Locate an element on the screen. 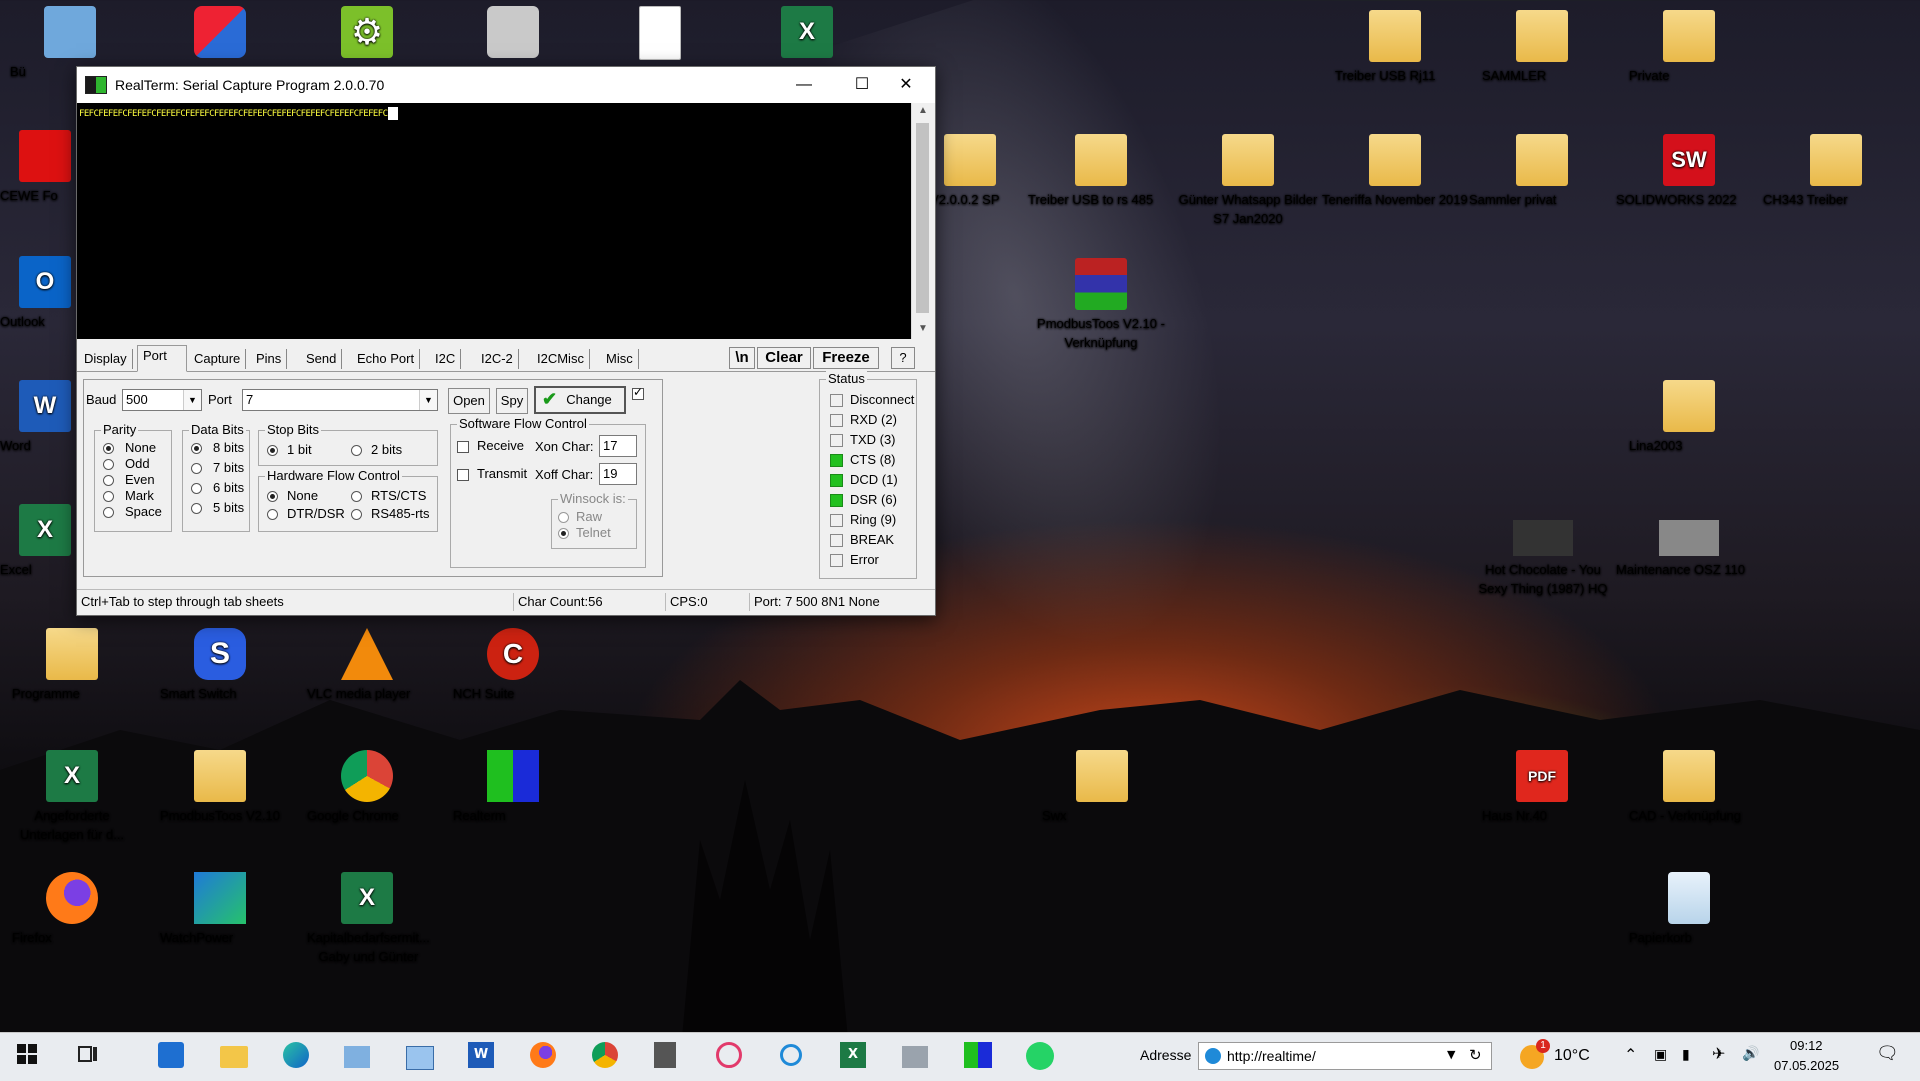  parity-even-radio is located at coordinates (108, 480).